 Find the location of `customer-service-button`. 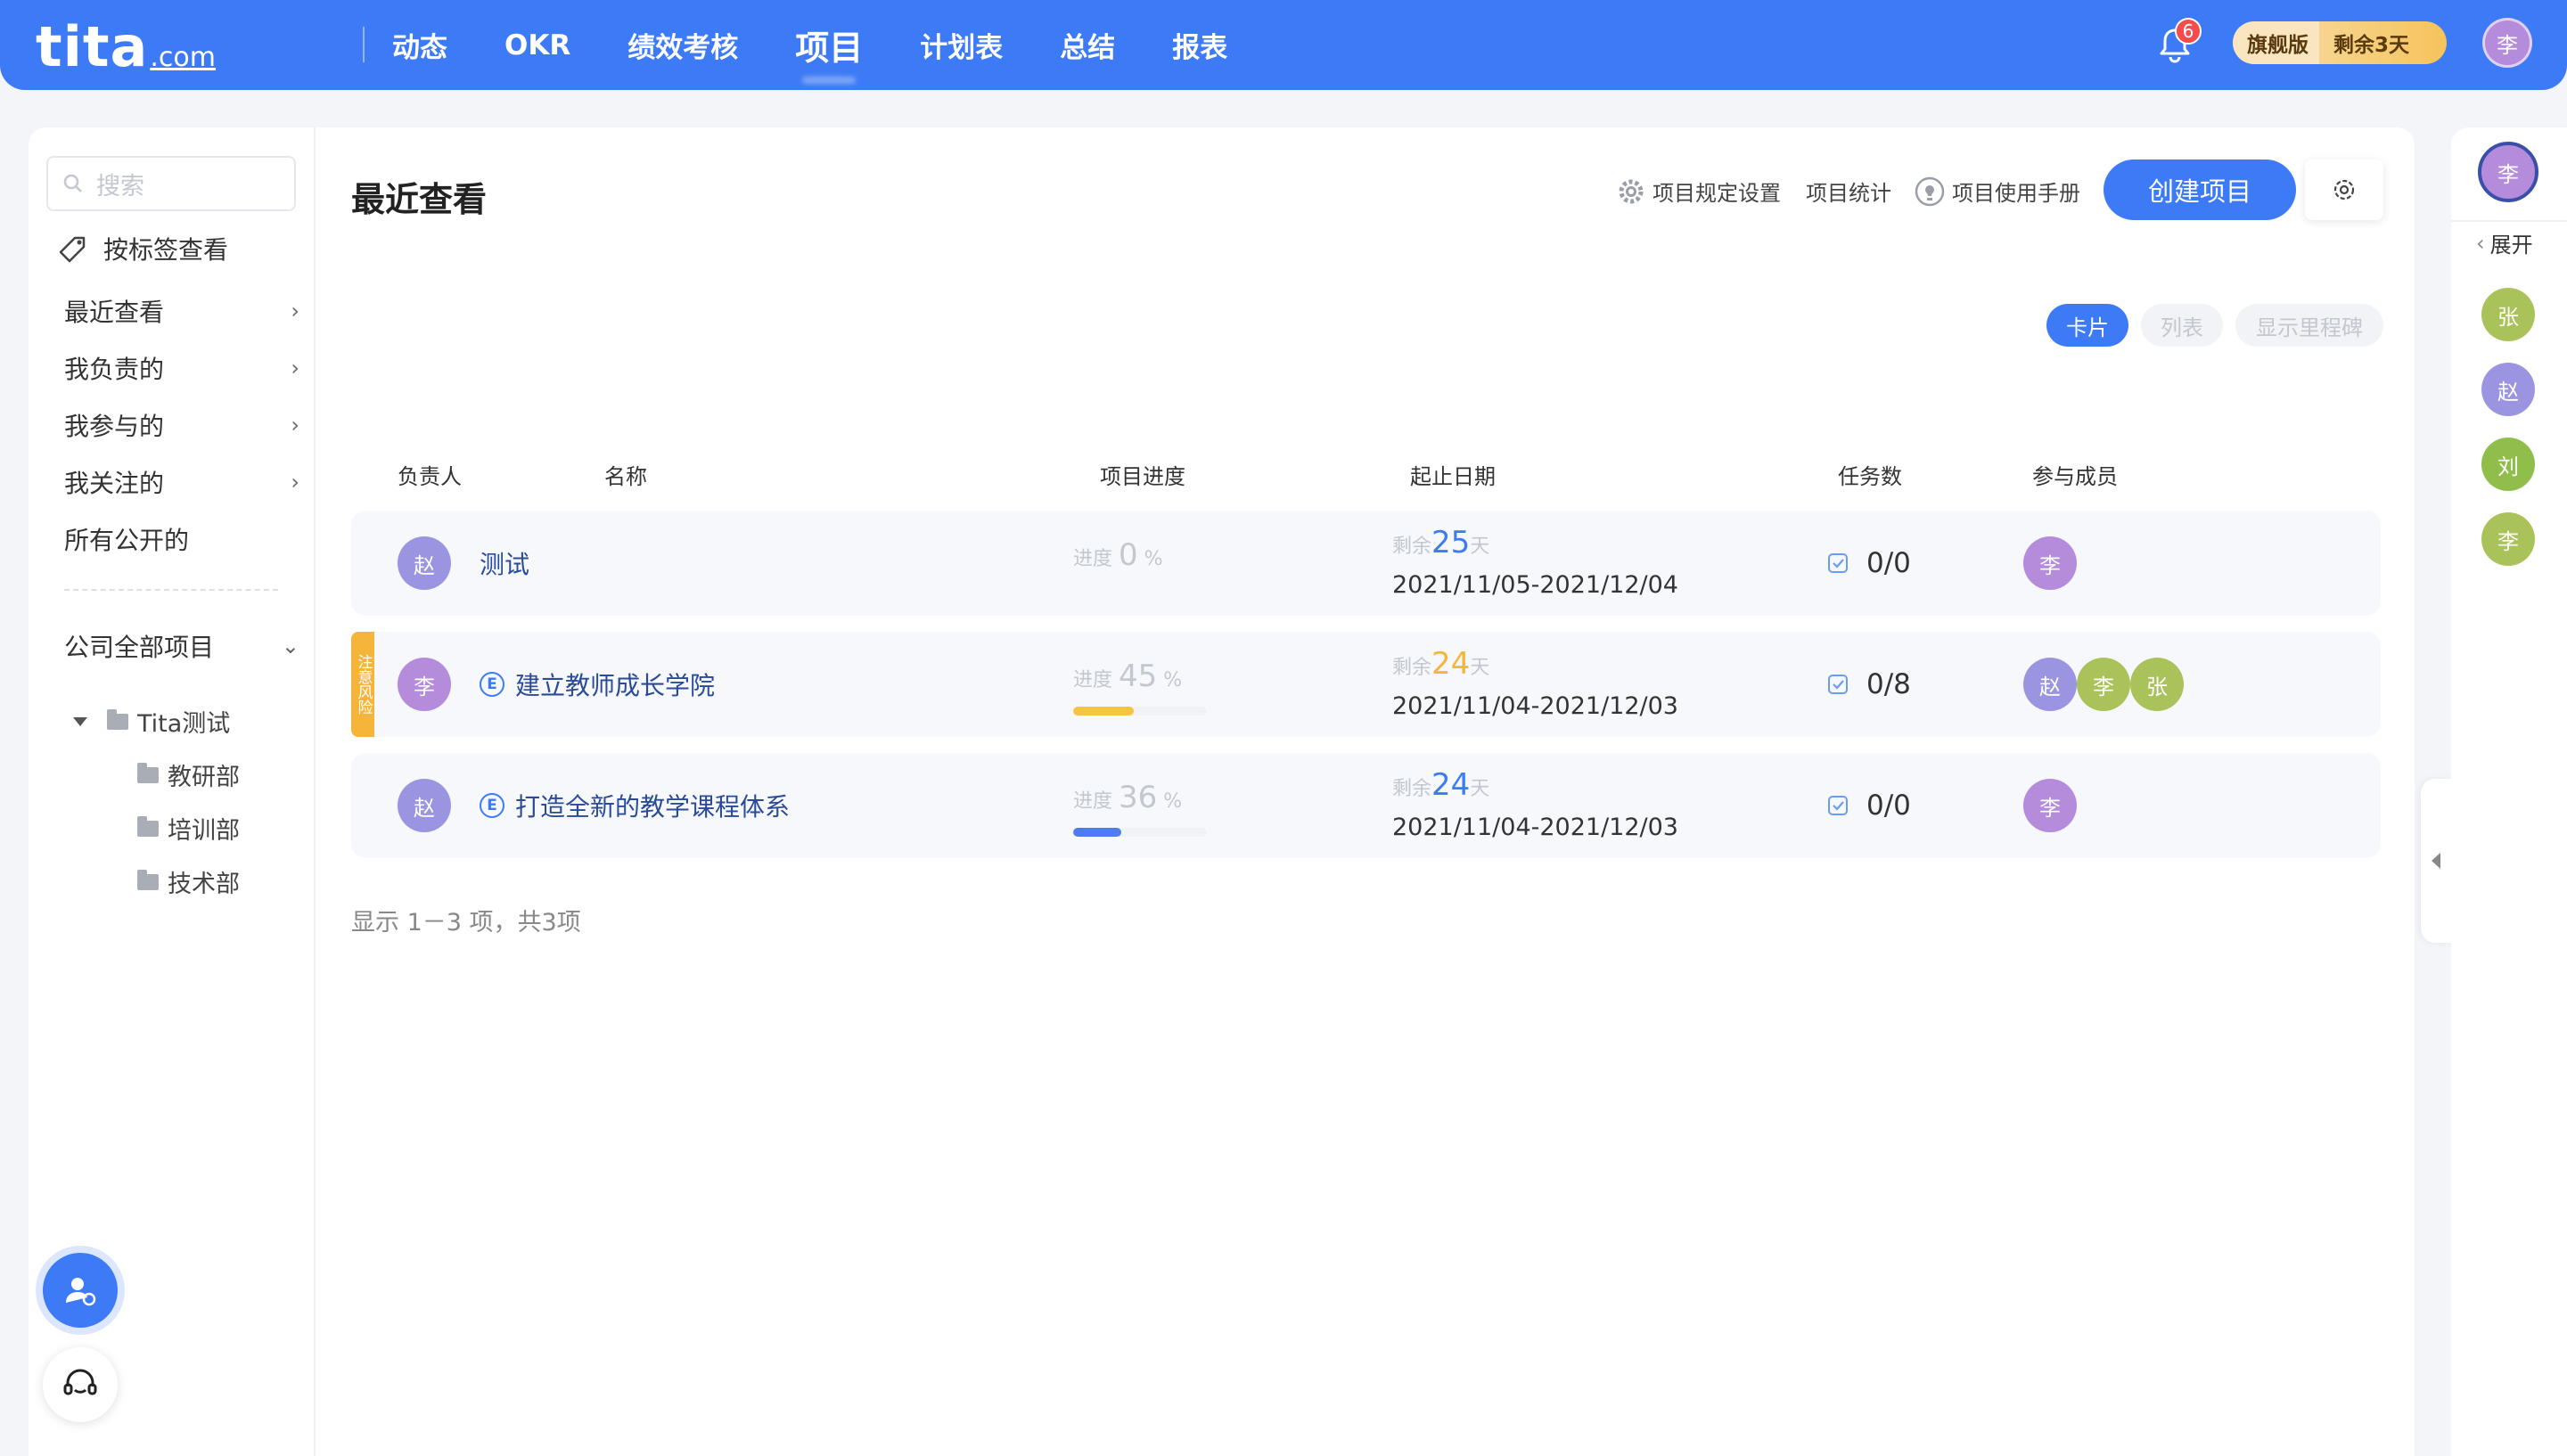

customer-service-button is located at coordinates (80, 1385).